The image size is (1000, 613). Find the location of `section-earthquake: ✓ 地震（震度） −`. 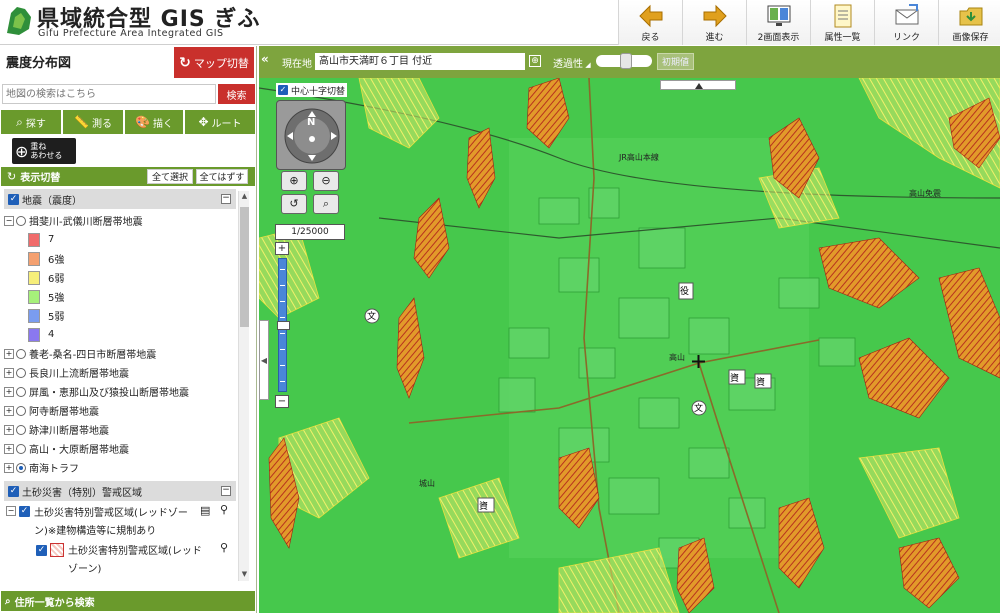

section-earthquake: ✓ 地震（震度） − is located at coordinates (120, 199).